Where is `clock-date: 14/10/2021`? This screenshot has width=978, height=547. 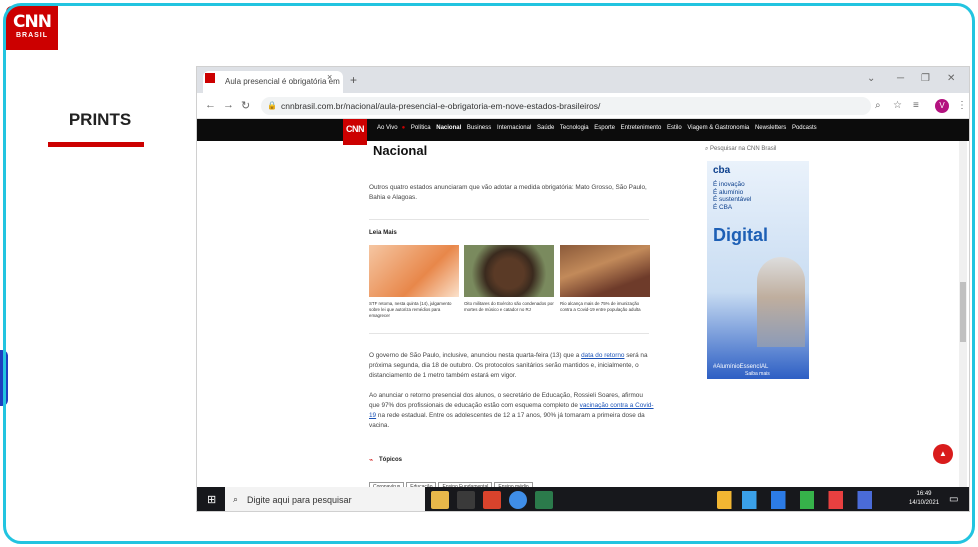 clock-date: 14/10/2021 is located at coordinates (924, 503).